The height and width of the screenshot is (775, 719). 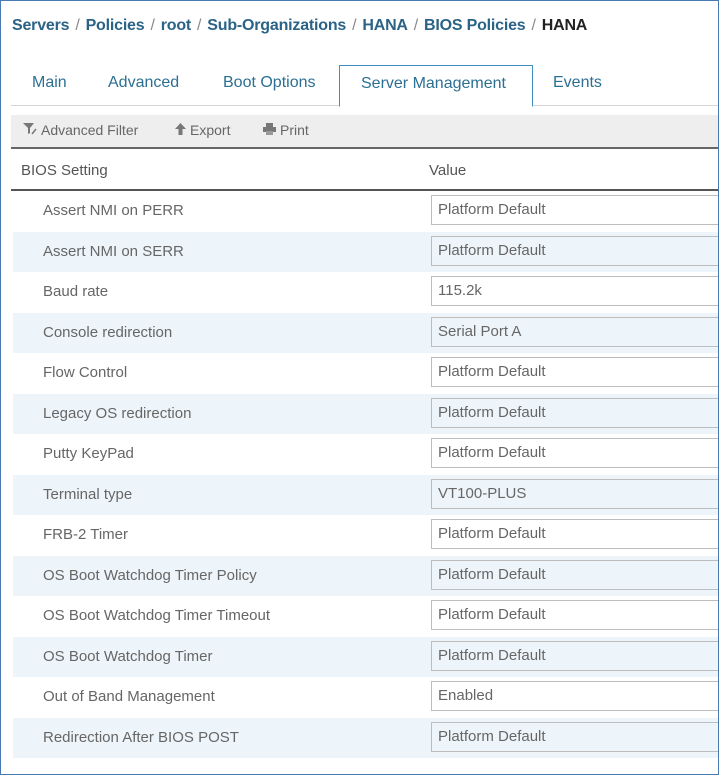 I want to click on setting-label: Assert NMI on PERR, so click(x=113, y=210).